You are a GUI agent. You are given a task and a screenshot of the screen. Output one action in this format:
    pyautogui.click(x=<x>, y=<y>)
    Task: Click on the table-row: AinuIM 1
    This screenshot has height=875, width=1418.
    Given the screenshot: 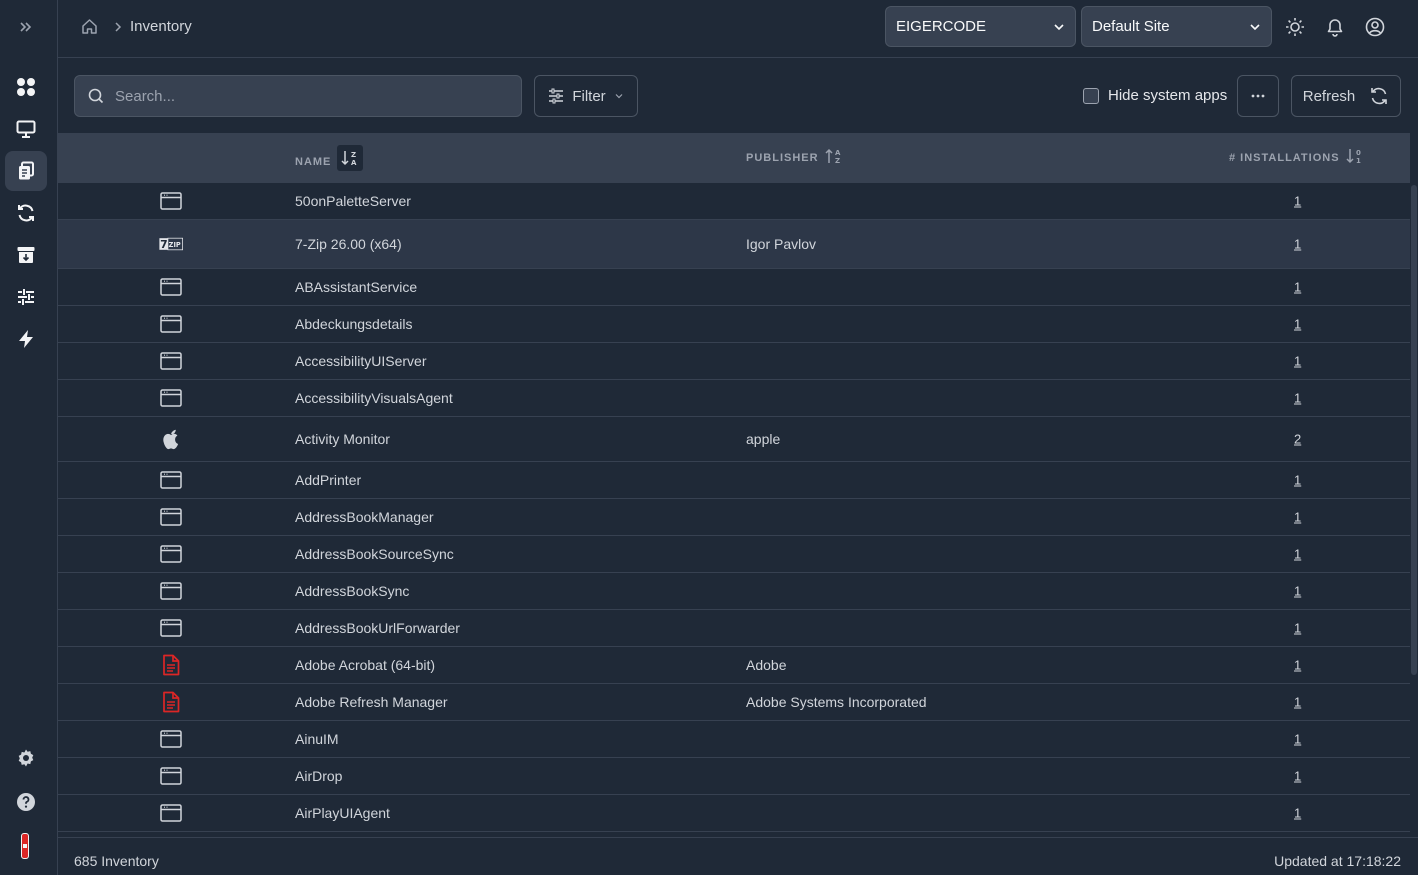 What is the action you would take?
    pyautogui.click(x=734, y=739)
    